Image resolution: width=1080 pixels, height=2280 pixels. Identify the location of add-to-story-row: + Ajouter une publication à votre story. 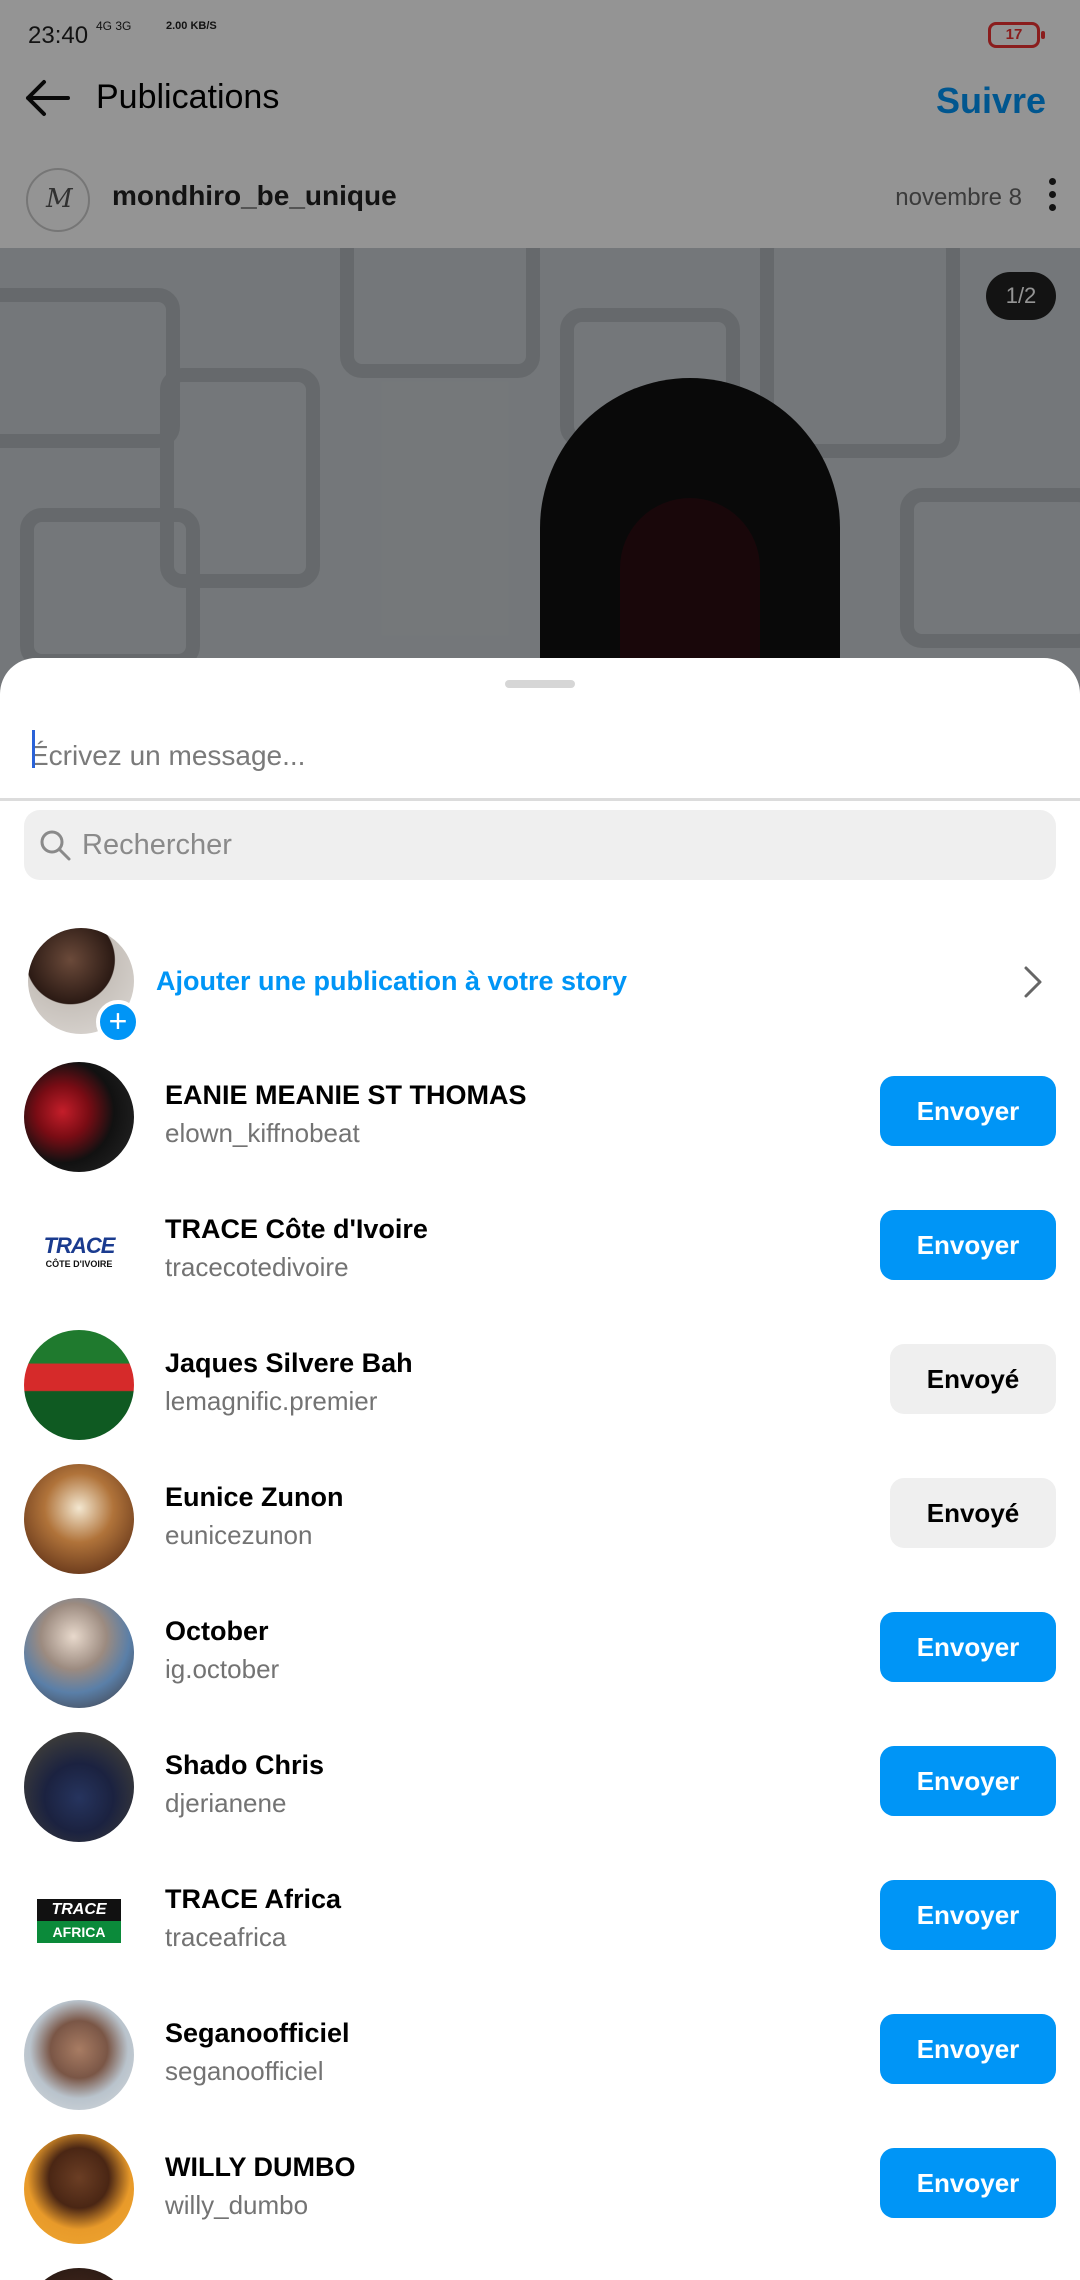
(540, 983).